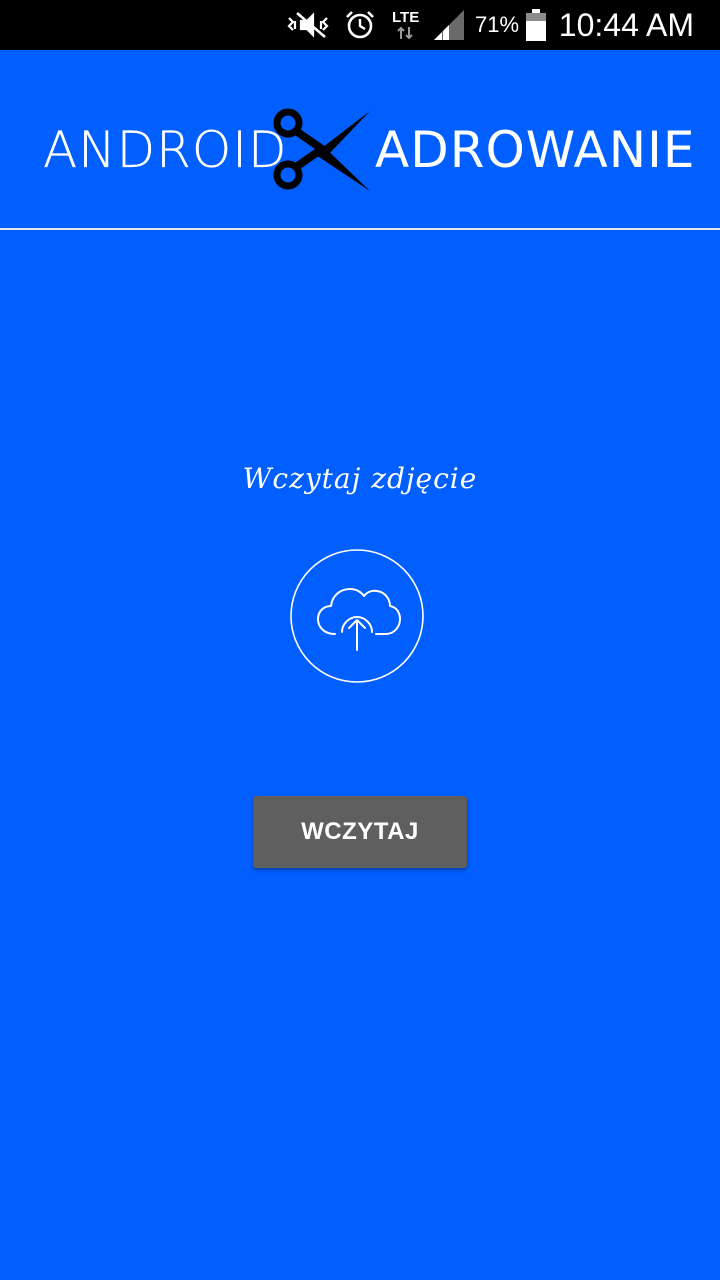 The height and width of the screenshot is (1280, 720). What do you see at coordinates (405, 17) in the screenshot?
I see `lte-label: LTE` at bounding box center [405, 17].